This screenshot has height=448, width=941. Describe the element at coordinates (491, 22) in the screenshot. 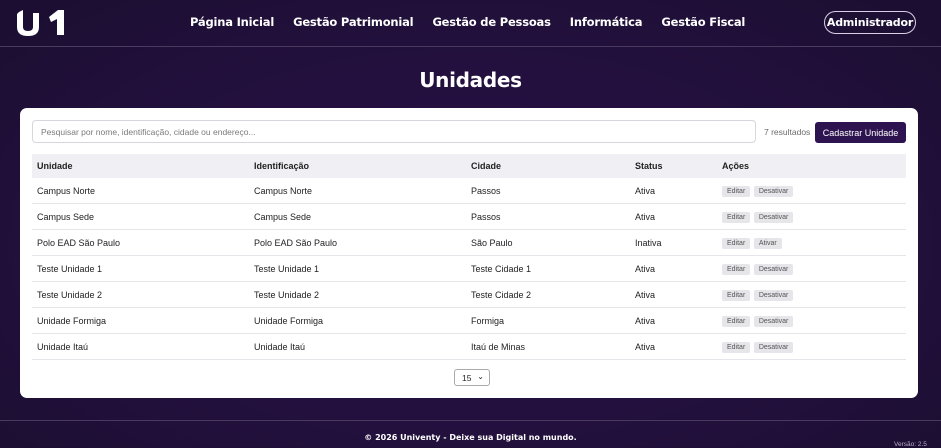

I see `nav-item-gestao-de-pessoas: Gestão de Pessoas` at that location.